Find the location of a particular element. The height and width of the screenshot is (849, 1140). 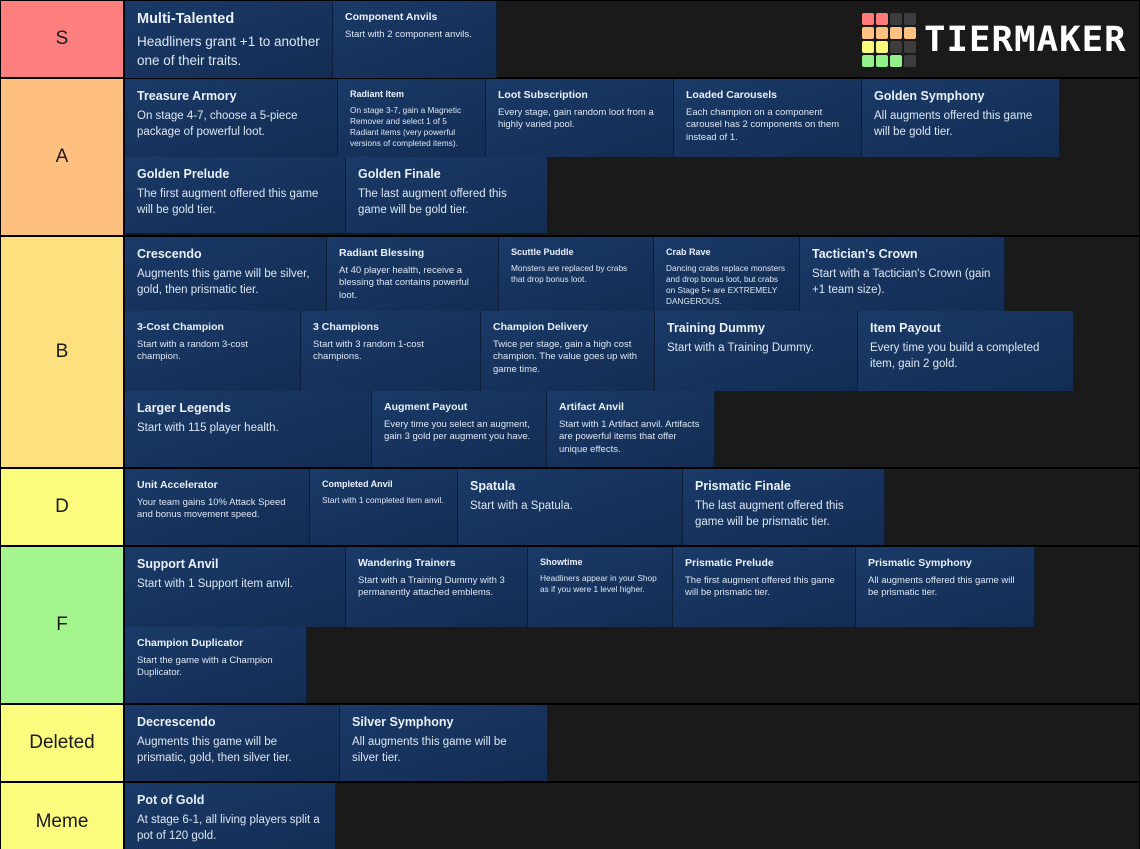

augment-description: Start with 115 player health. is located at coordinates (208, 428).